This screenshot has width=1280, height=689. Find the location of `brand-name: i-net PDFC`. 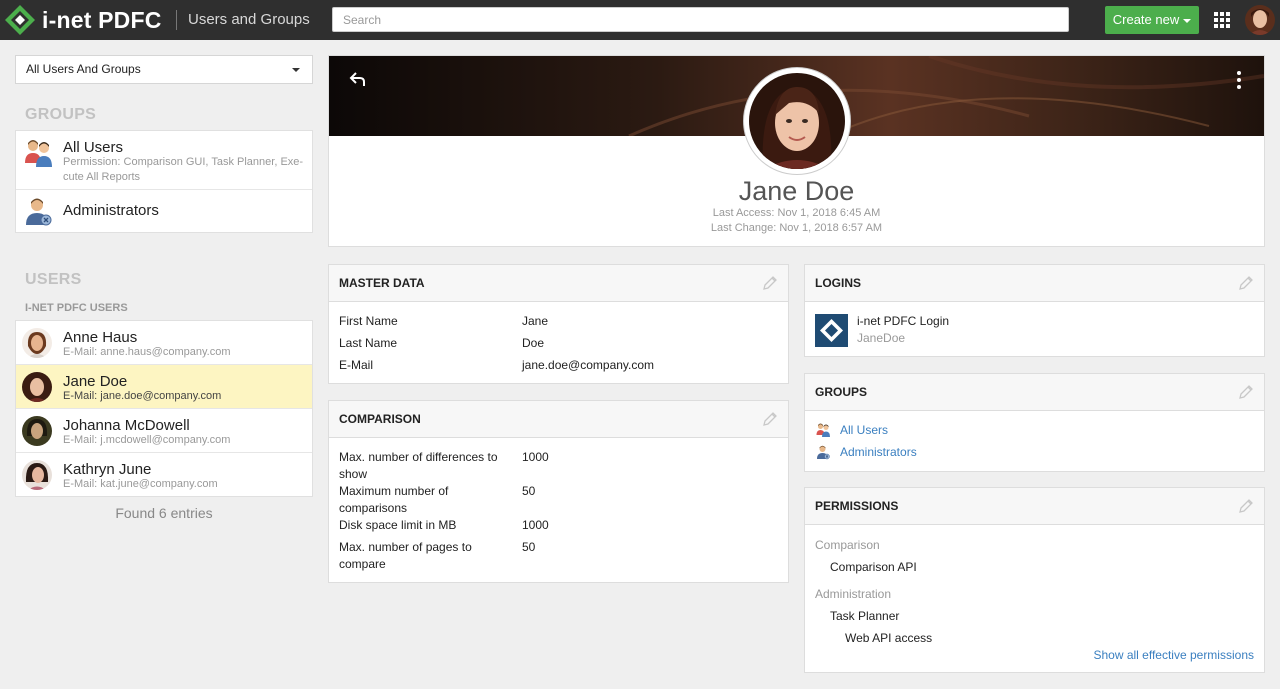

brand-name: i-net PDFC is located at coordinates (102, 20).